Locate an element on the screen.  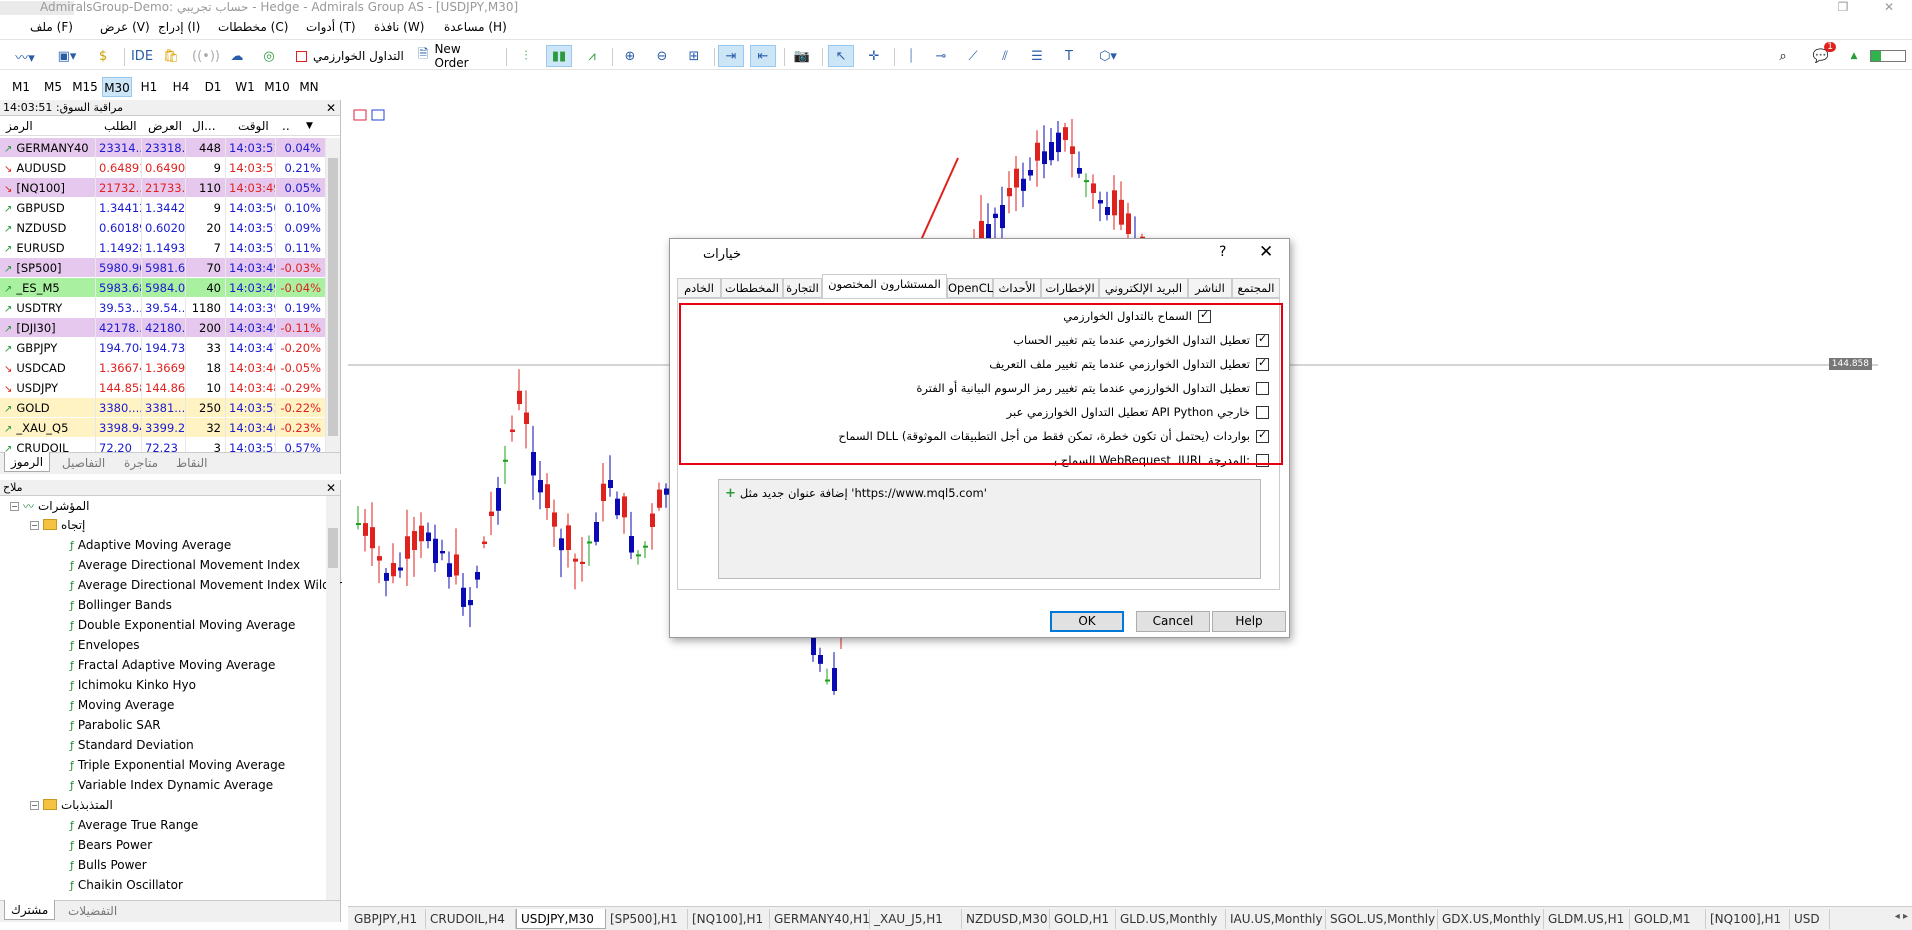
timeframe-h4: H4 is located at coordinates (181, 87).